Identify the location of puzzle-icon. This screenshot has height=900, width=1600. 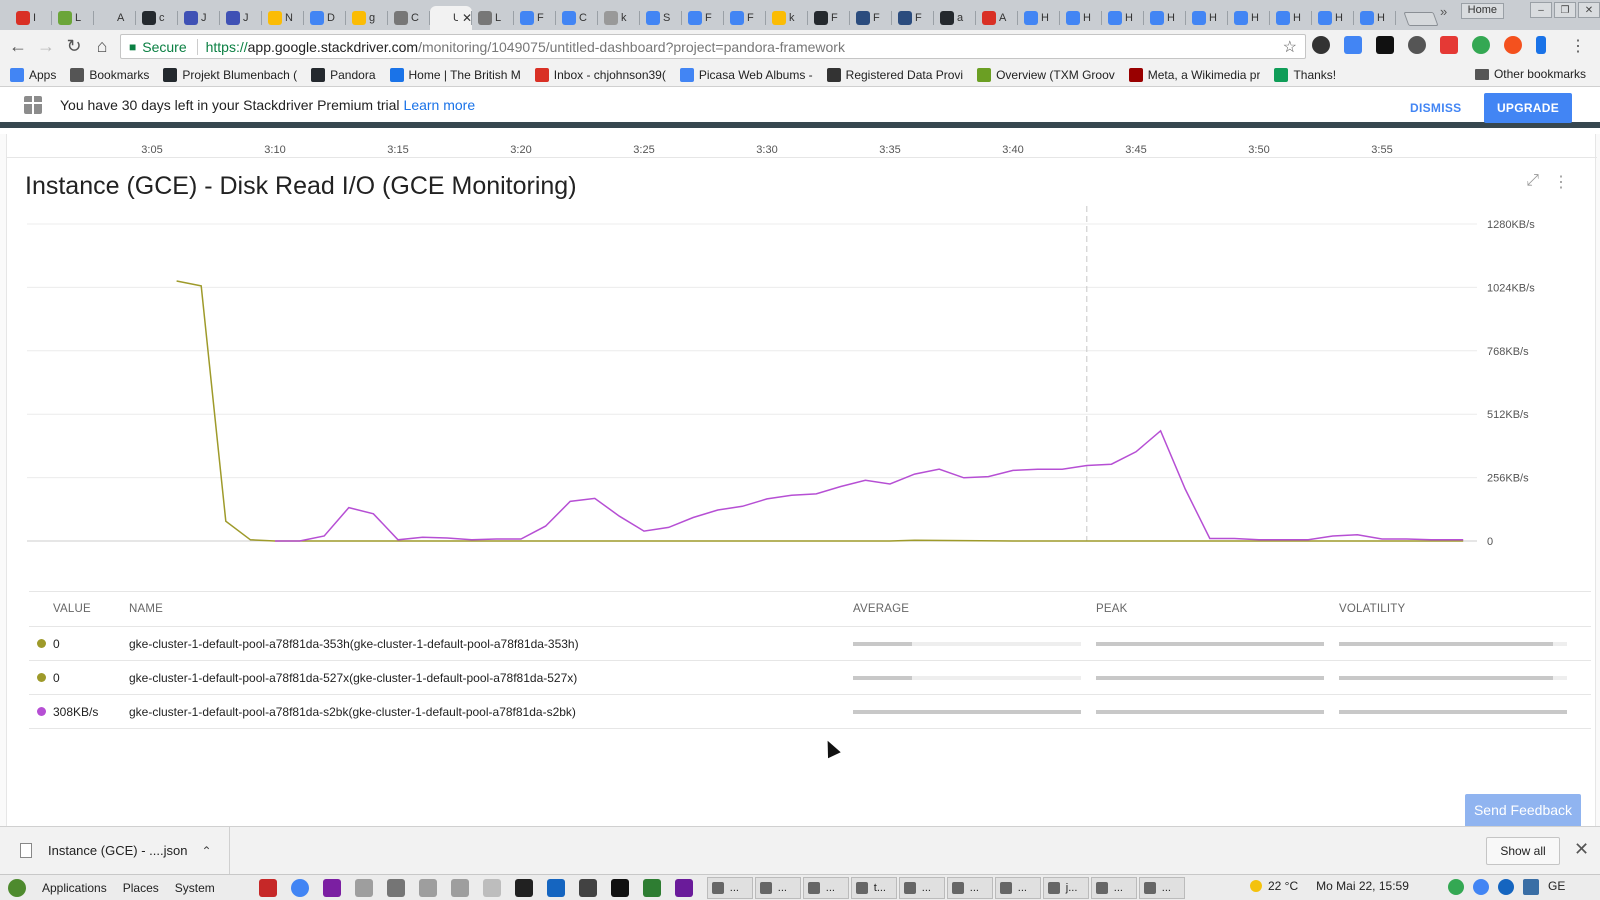
(683, 887).